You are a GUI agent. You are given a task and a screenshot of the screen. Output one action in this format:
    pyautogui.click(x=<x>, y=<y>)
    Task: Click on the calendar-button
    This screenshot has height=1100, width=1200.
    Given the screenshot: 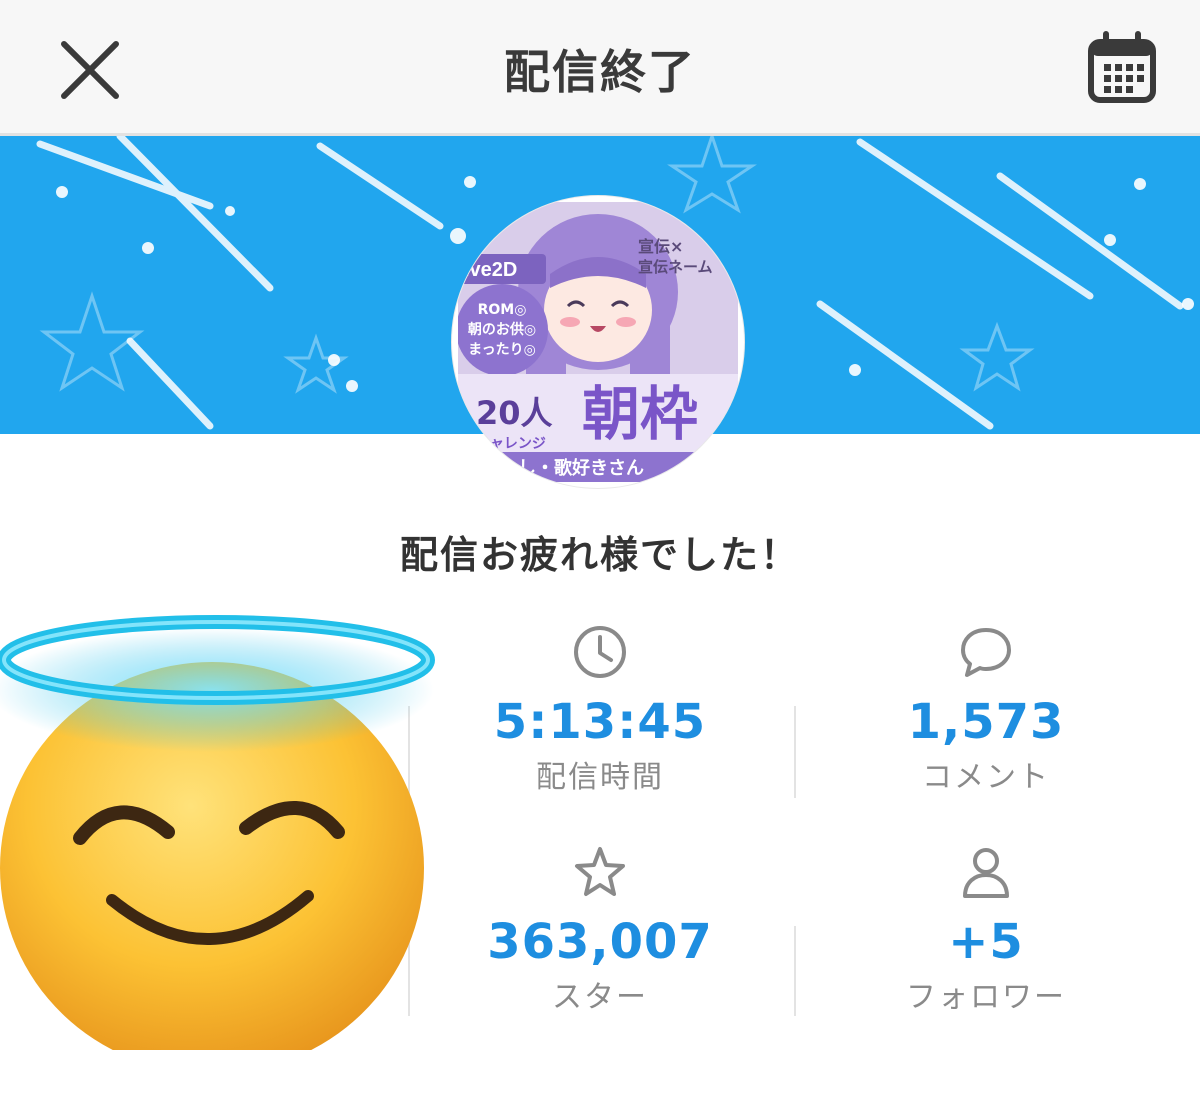 What is the action you would take?
    pyautogui.click(x=1122, y=68)
    